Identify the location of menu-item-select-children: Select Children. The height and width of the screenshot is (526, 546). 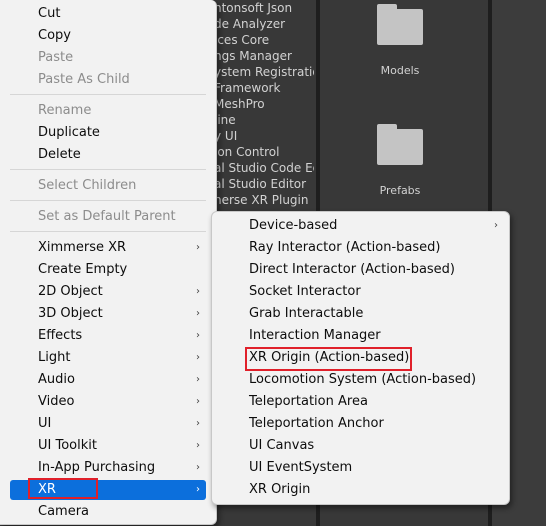
(108, 186).